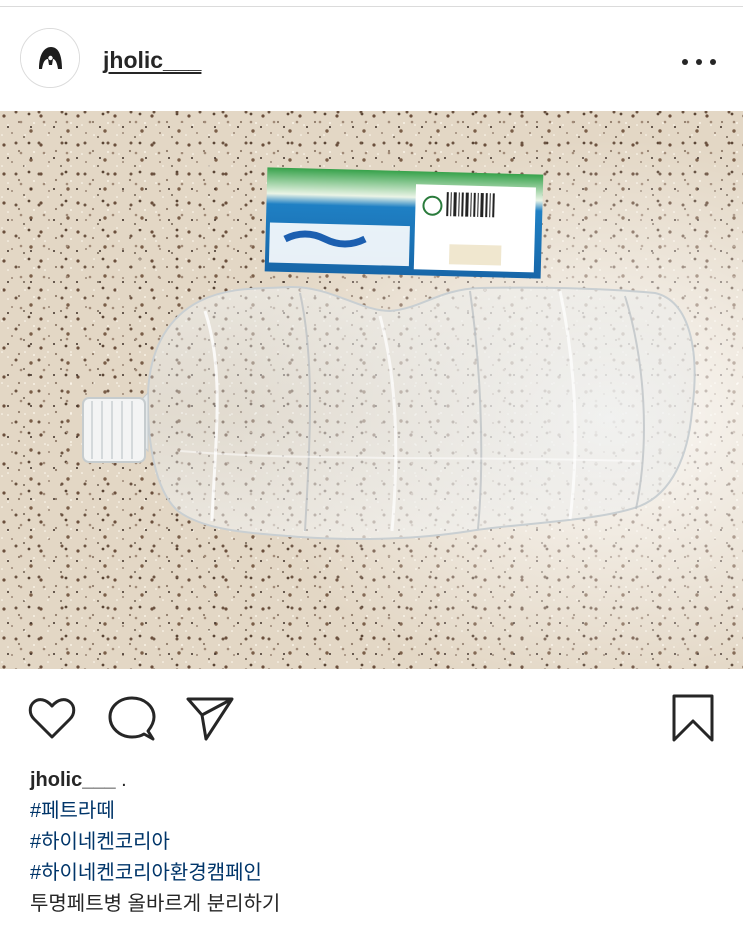 The height and width of the screenshot is (926, 743). What do you see at coordinates (685, 62) in the screenshot?
I see `more-horizontal-icon` at bounding box center [685, 62].